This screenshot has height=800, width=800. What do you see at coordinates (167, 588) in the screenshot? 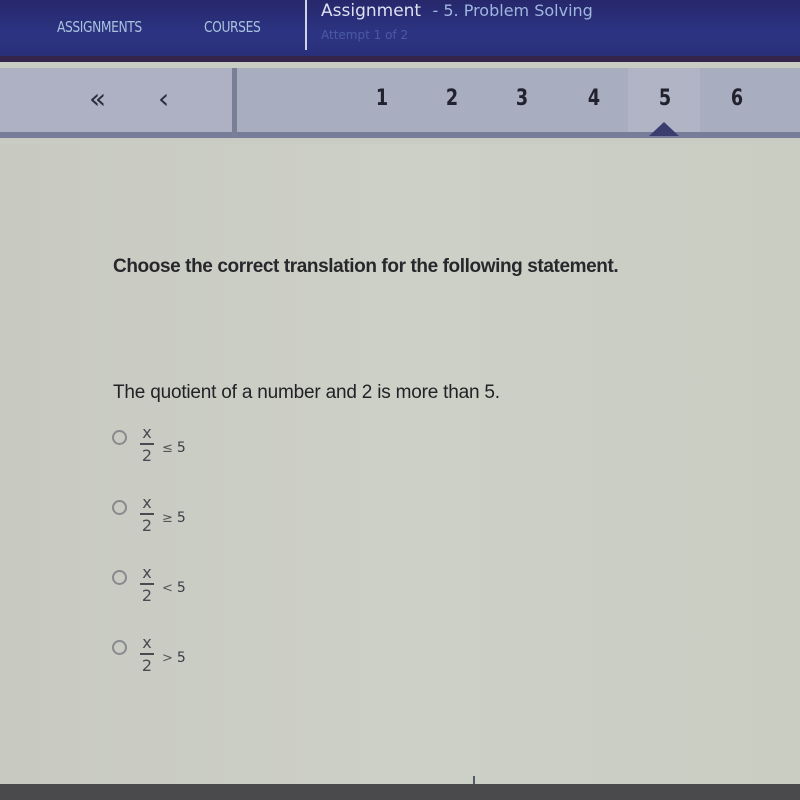
I see `inequality-operator: <` at bounding box center [167, 588].